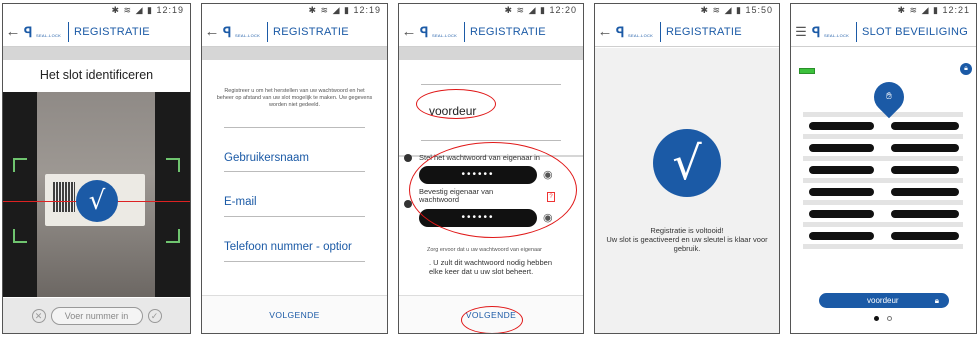  I want to click on scan-corner-bottom-right, so click(173, 236).